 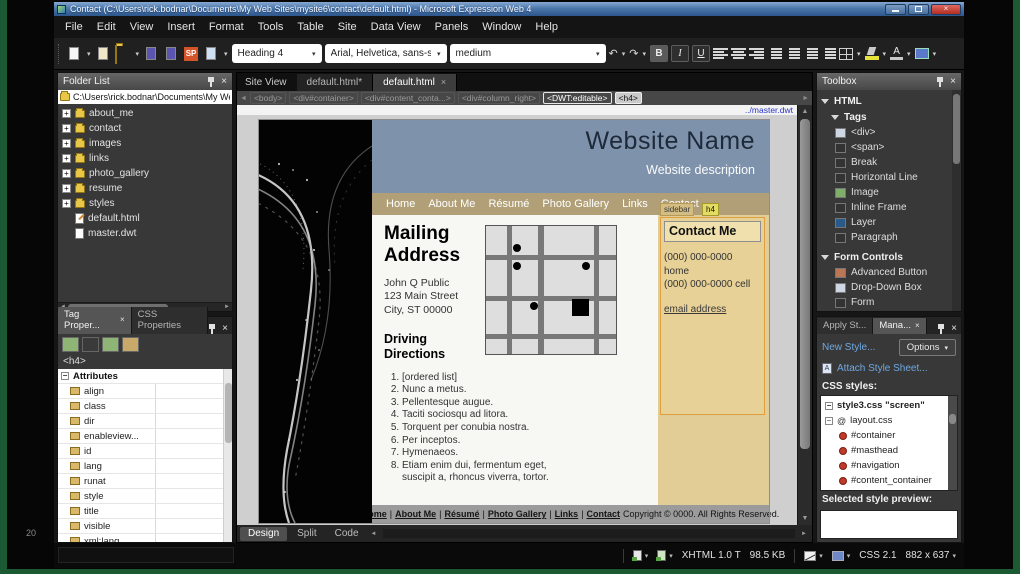 I want to click on nav-link-about-me: About Me, so click(x=451, y=204).